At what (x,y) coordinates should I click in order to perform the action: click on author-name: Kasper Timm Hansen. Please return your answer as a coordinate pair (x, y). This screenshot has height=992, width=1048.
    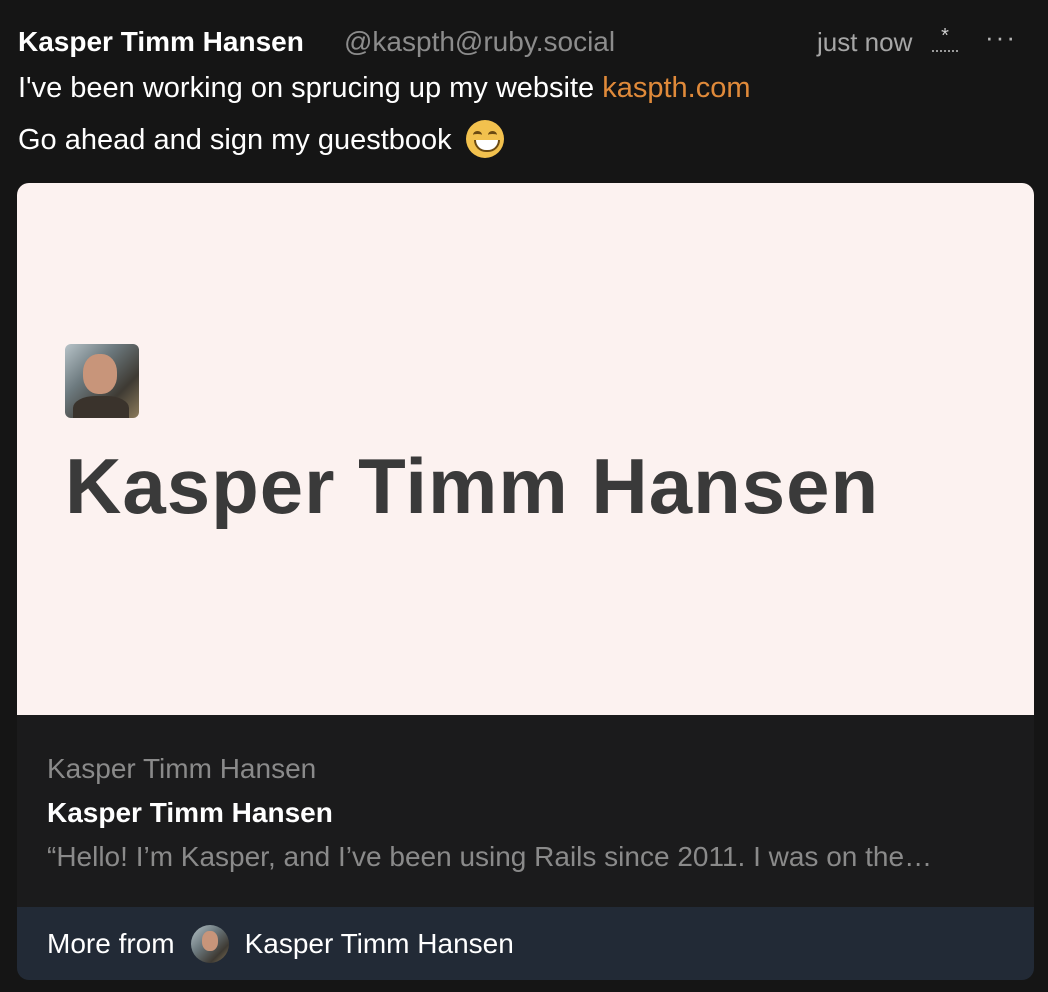
    Looking at the image, I should click on (161, 42).